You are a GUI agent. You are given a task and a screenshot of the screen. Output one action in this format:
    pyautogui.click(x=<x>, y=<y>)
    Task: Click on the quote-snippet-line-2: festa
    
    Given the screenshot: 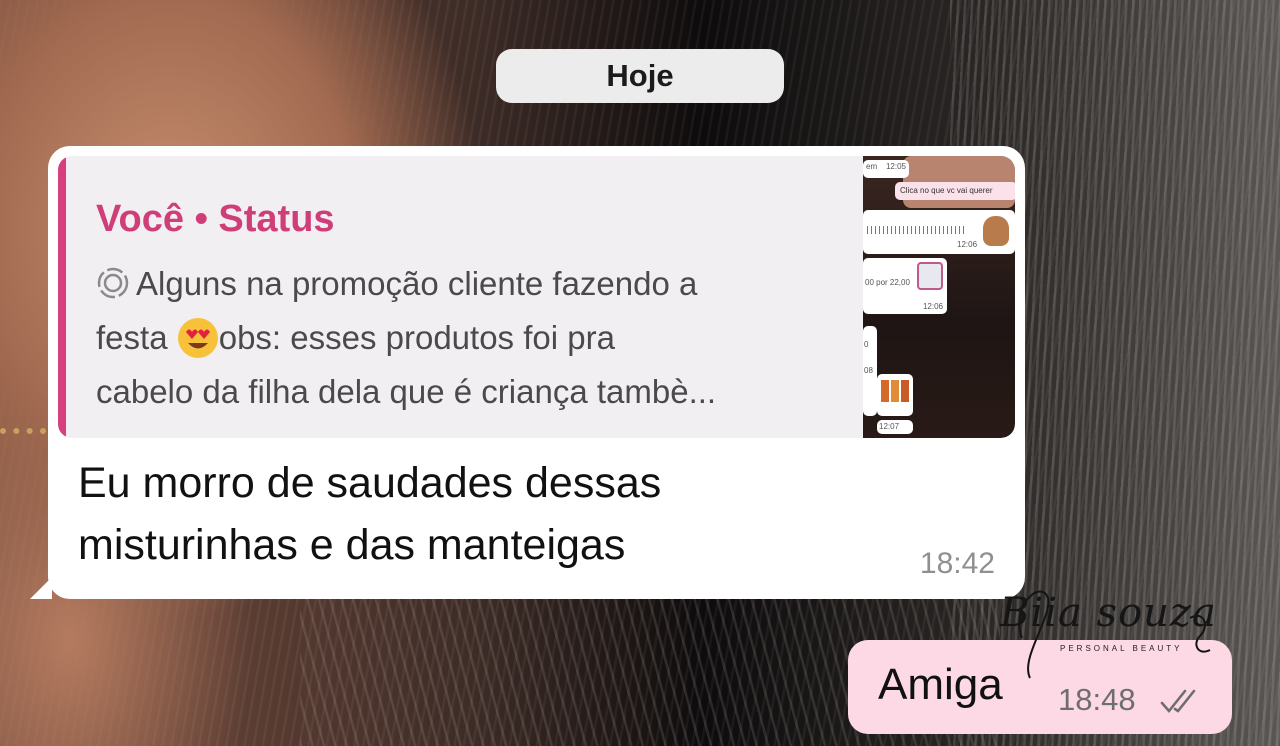 What is the action you would take?
    pyautogui.click(x=132, y=337)
    